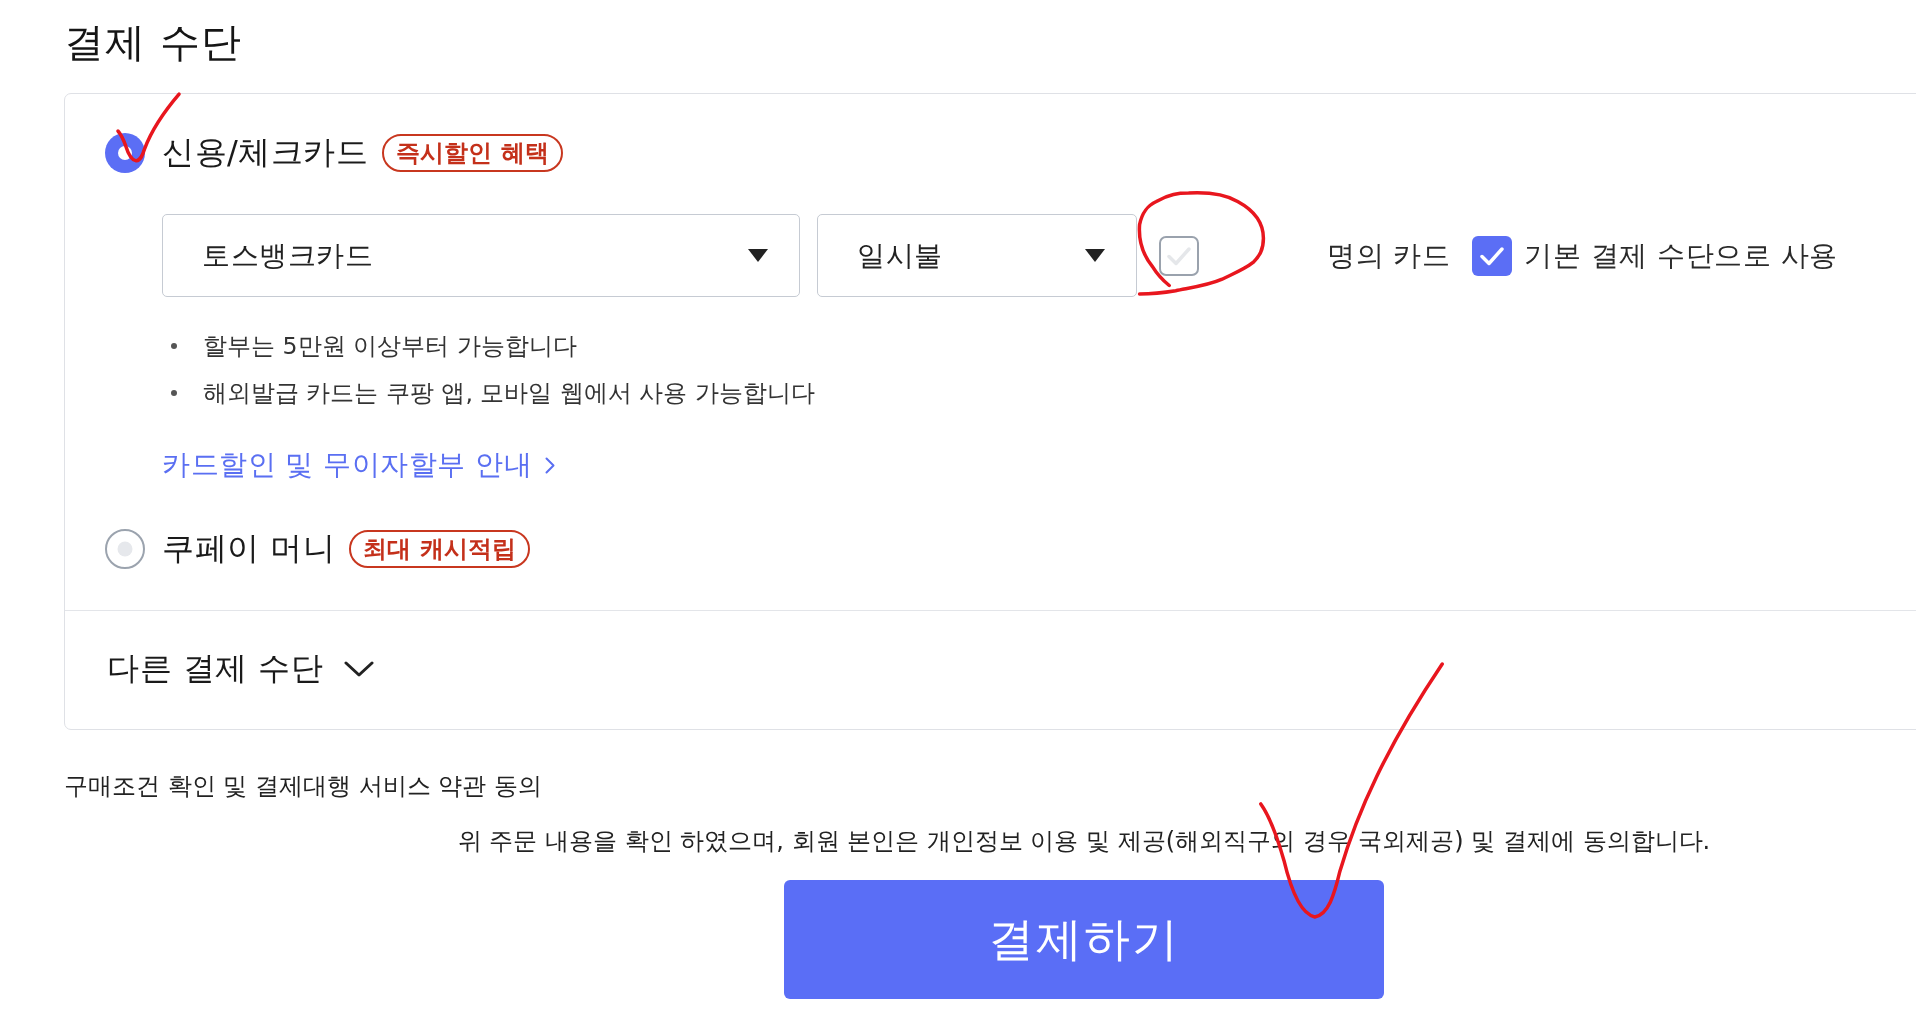  What do you see at coordinates (472, 153) in the screenshot?
I see `promo-badge: 즉시할인 혜택` at bounding box center [472, 153].